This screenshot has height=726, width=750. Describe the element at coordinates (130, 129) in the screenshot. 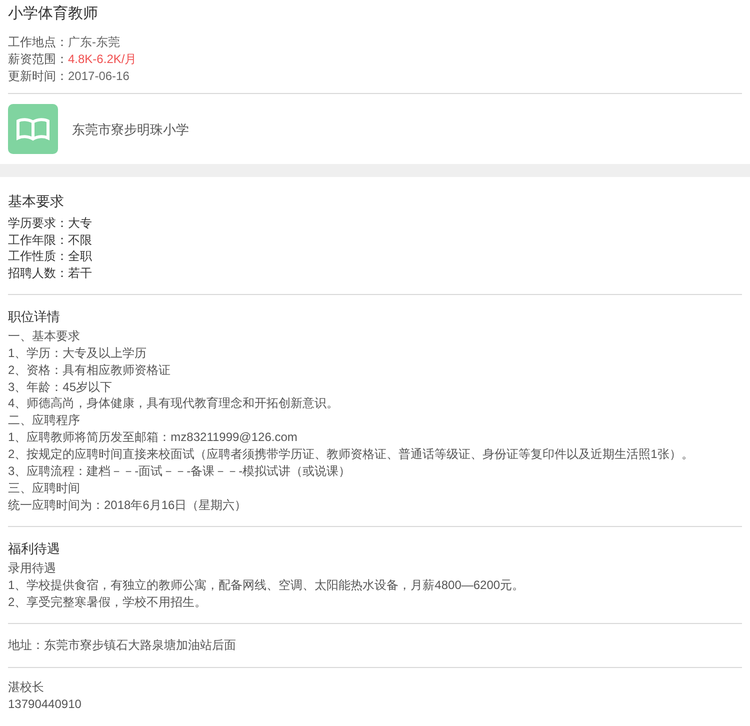

I see `school-name: 东莞市寮步明珠小学` at that location.